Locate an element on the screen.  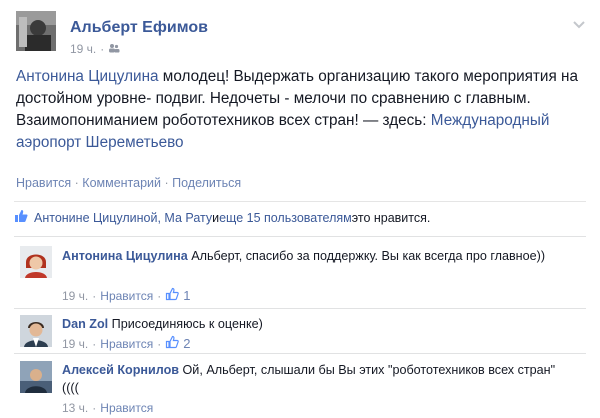
share-button: Поделиться is located at coordinates (206, 183).